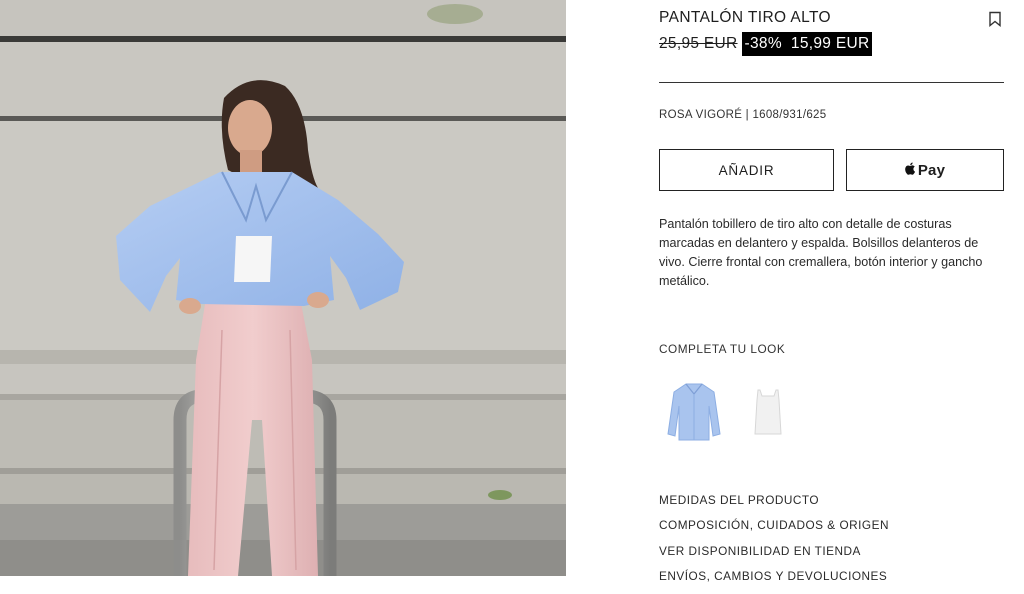  I want to click on look-item-blue-shirt, so click(694, 411).